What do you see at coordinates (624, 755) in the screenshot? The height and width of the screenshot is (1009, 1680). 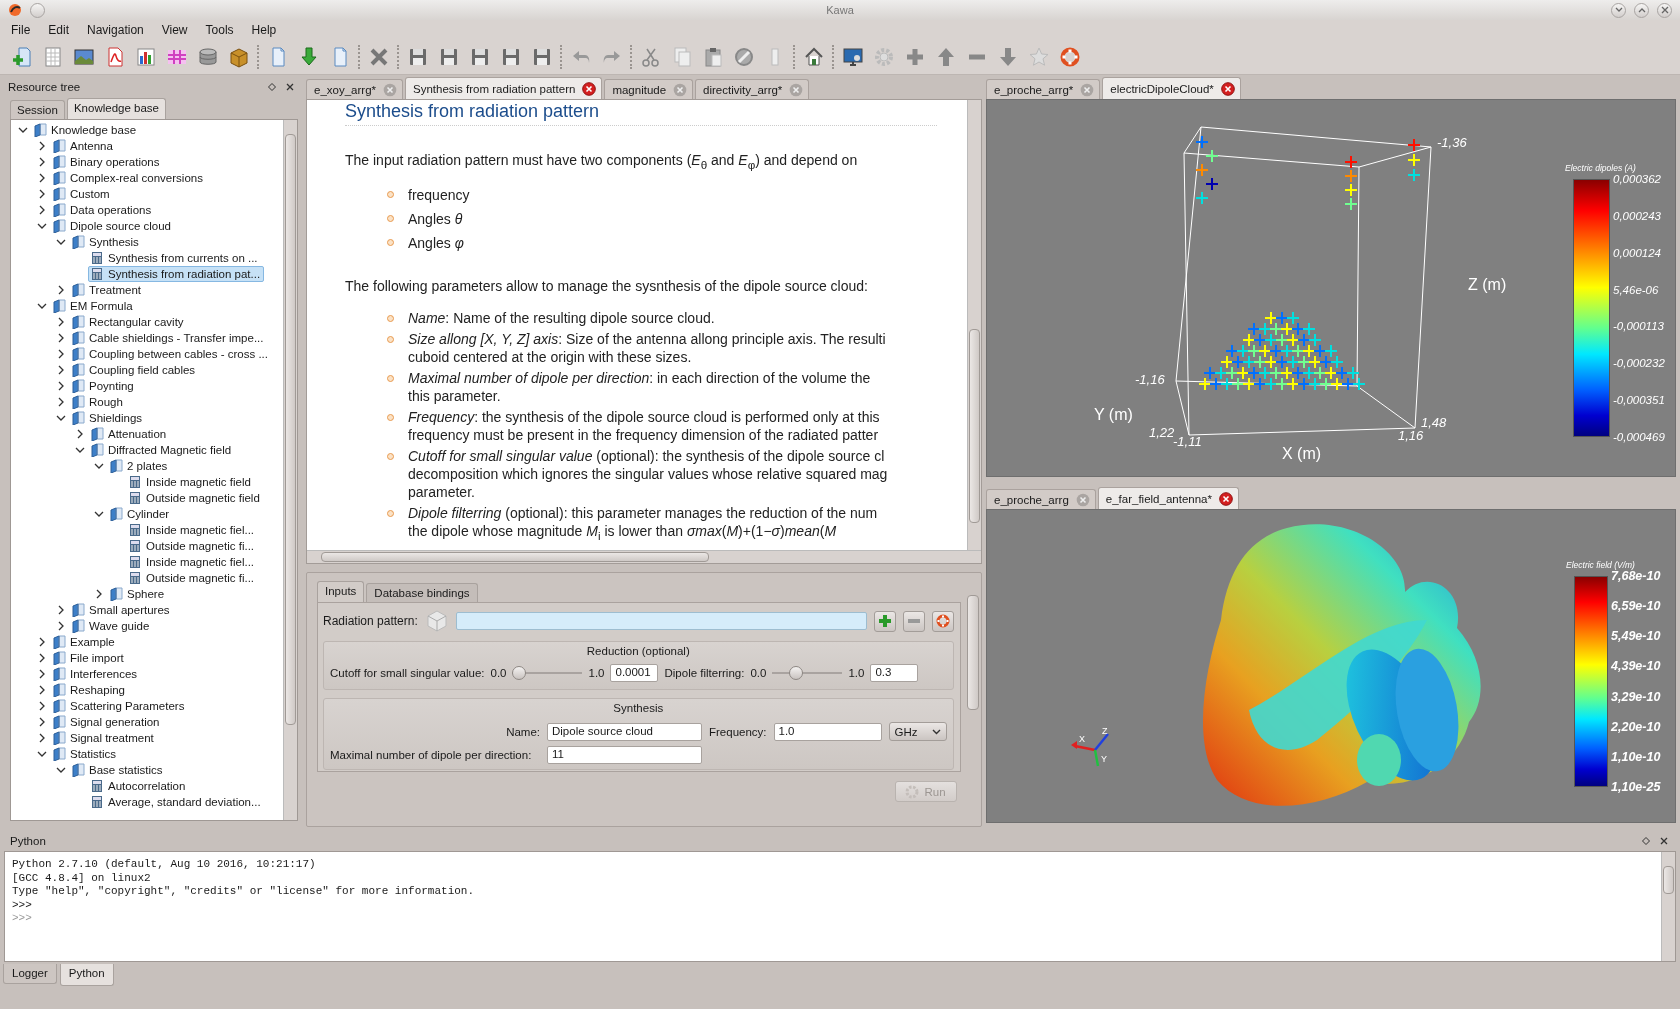 I see `input-field: 11` at bounding box center [624, 755].